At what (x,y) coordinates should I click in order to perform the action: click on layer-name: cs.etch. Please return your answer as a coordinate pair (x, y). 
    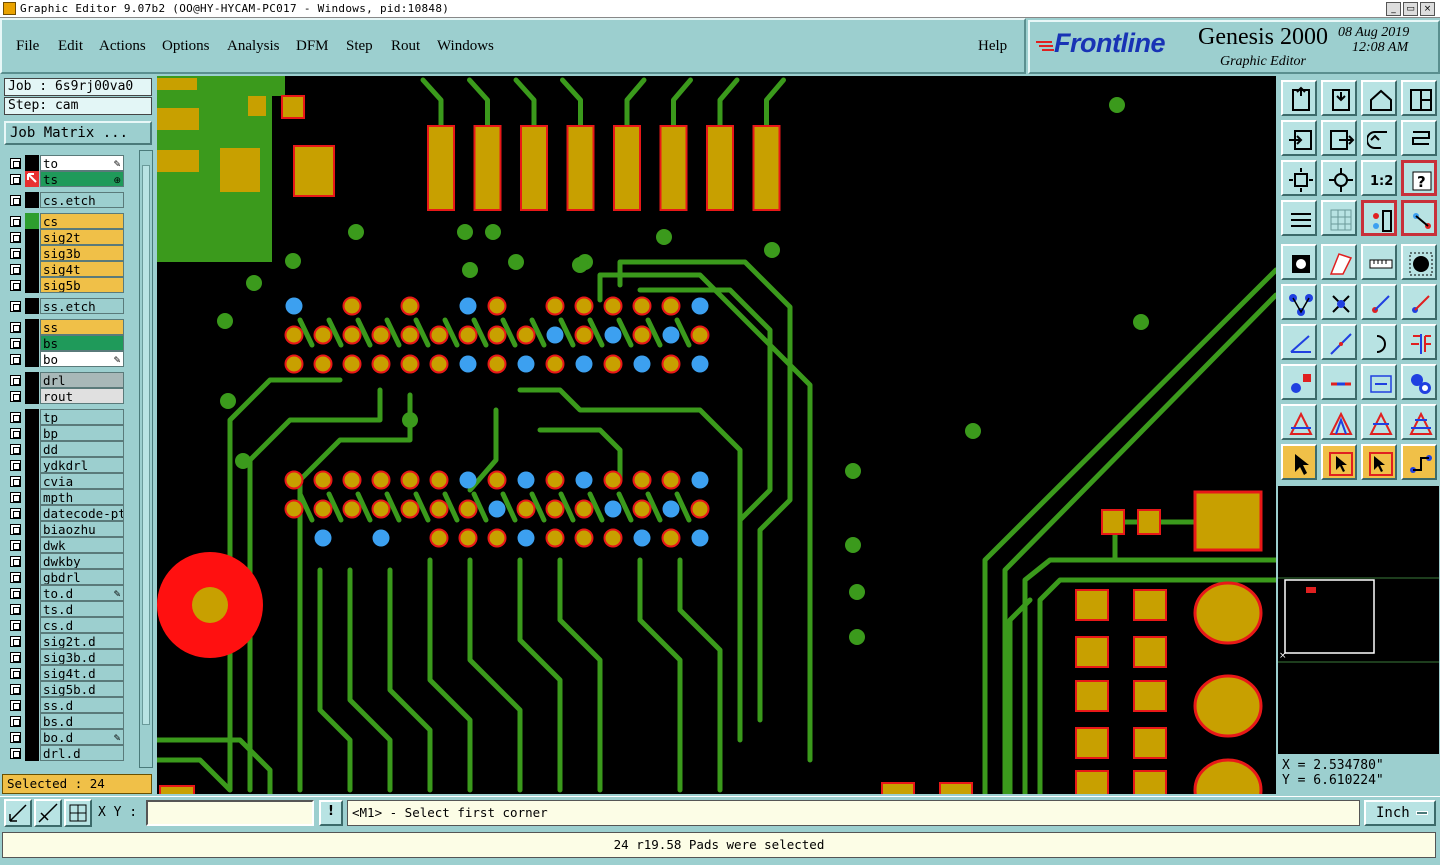
    Looking at the image, I should click on (82, 200).